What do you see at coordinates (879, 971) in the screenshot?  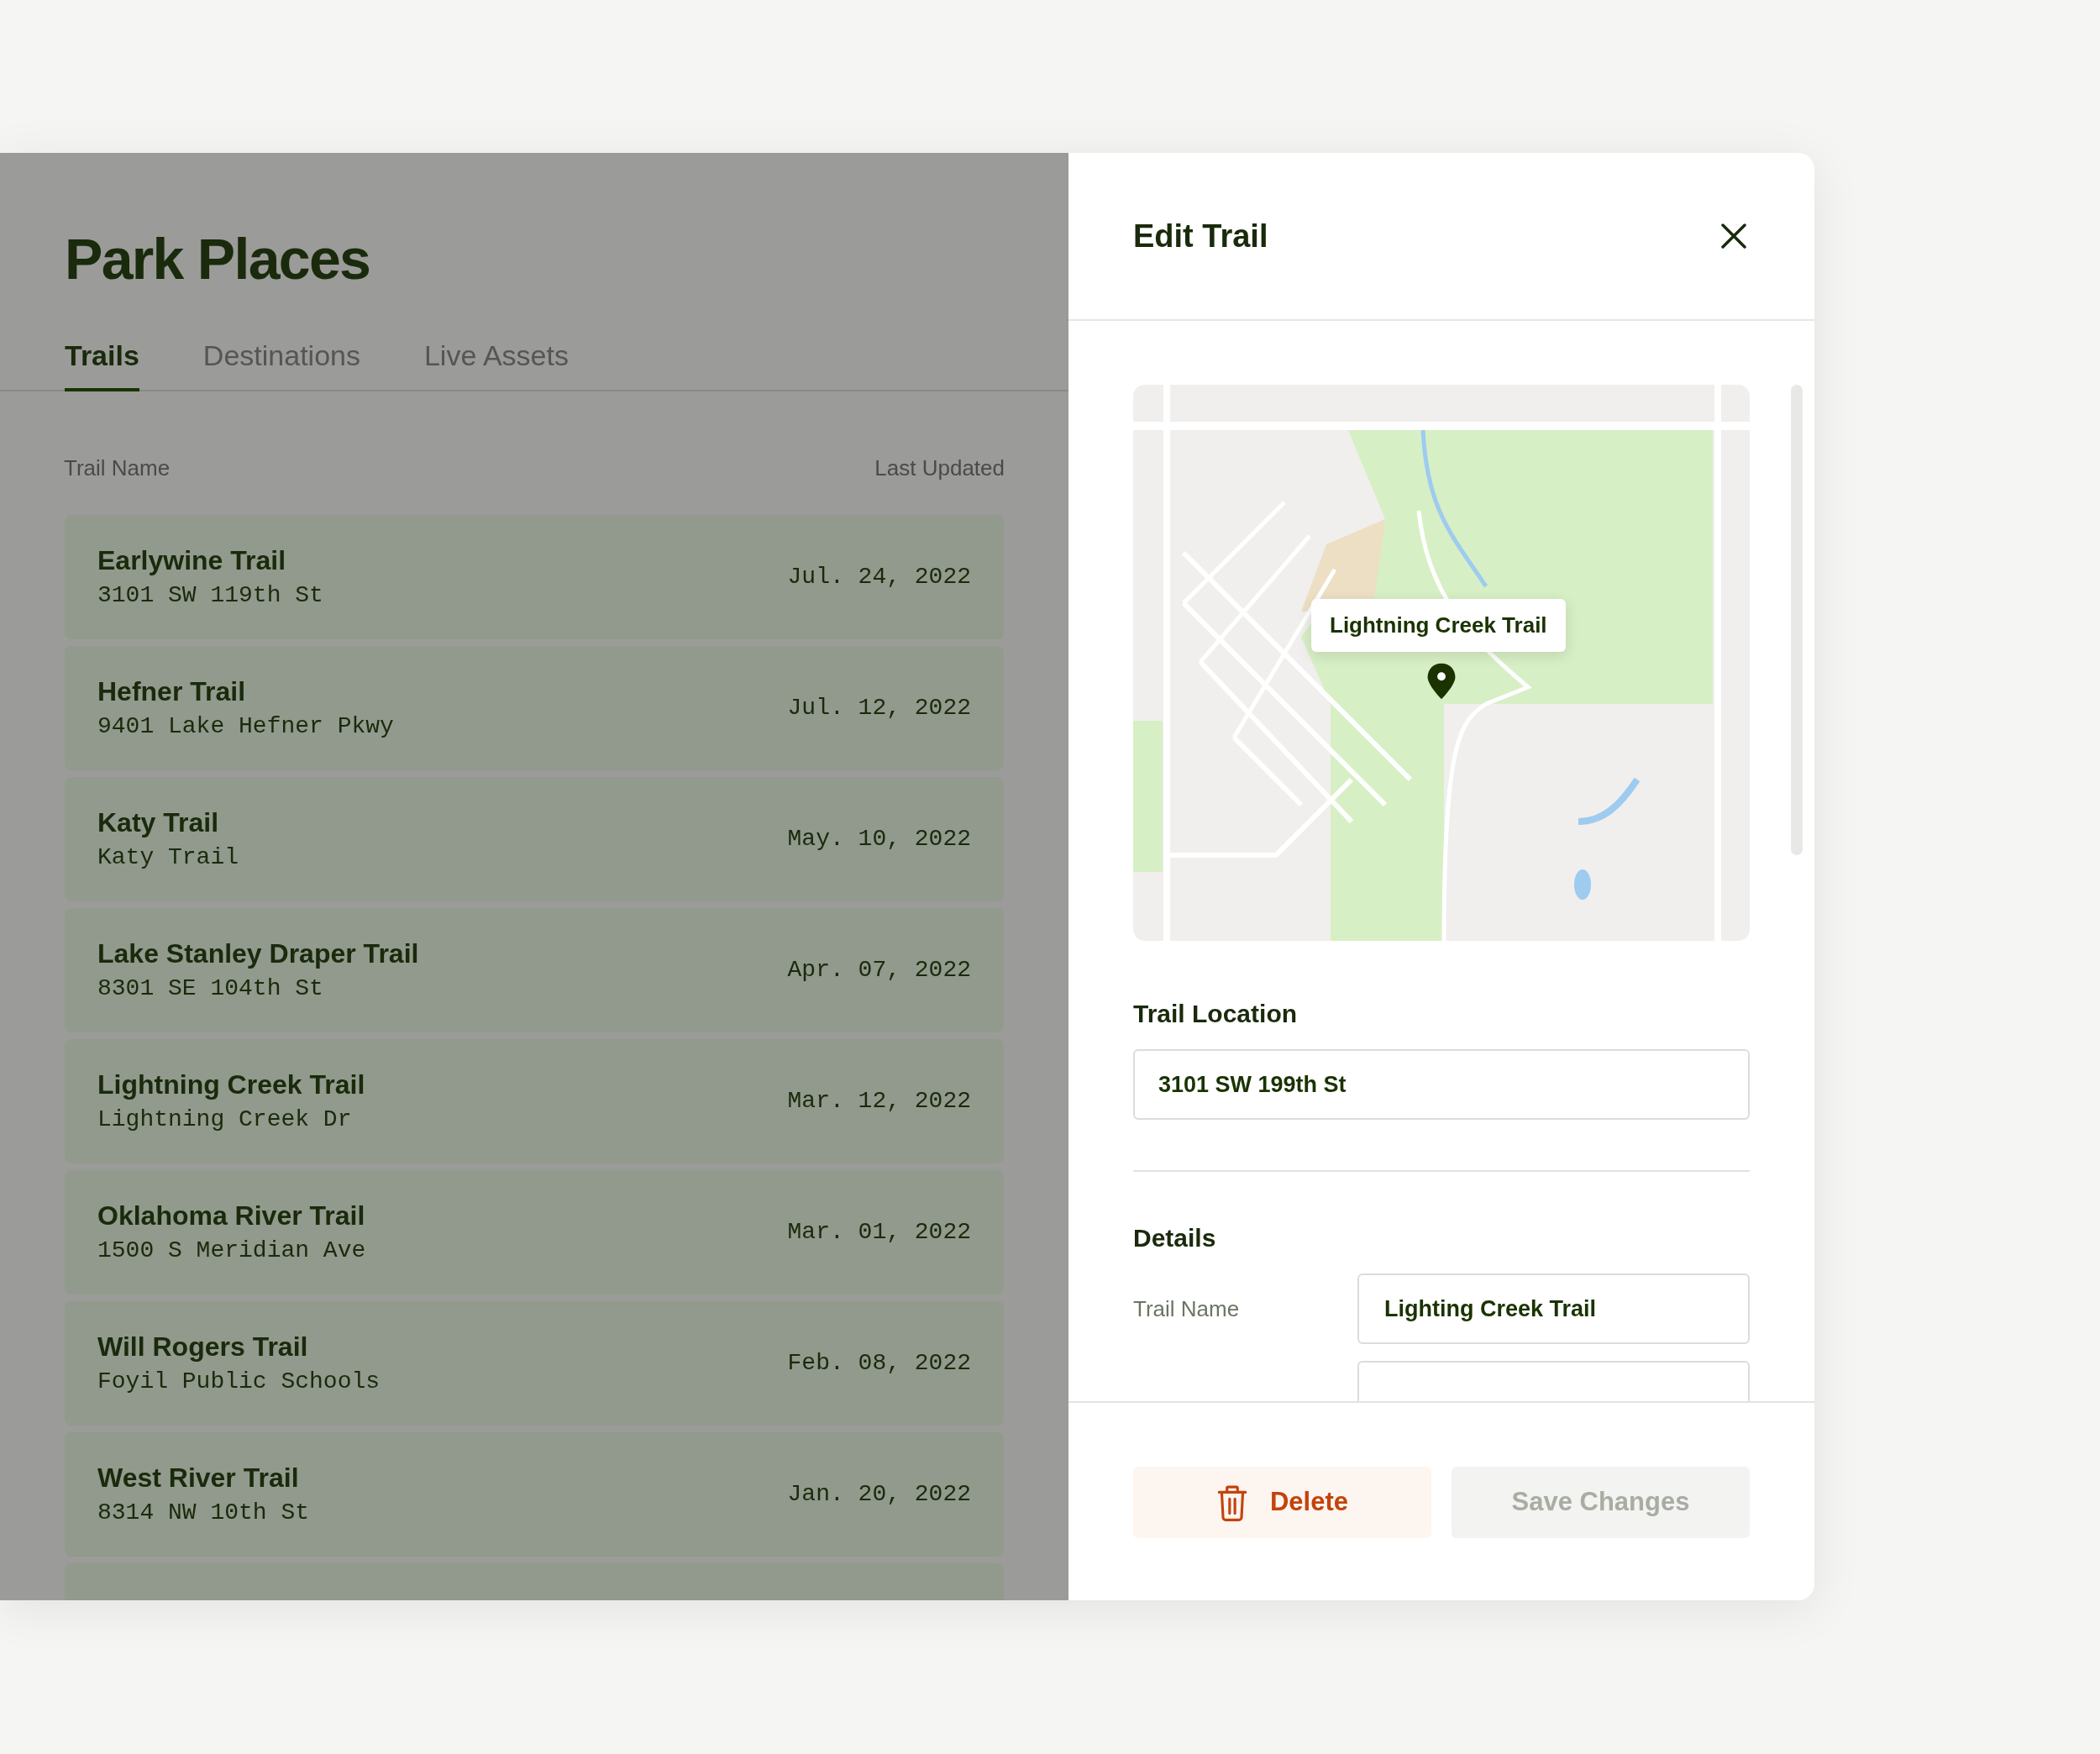 I see `updated-date: Apr. 07, 2022` at bounding box center [879, 971].